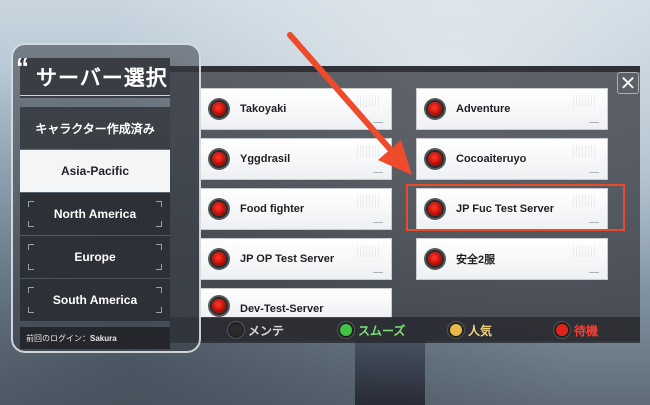 Image resolution: width=650 pixels, height=405 pixels. What do you see at coordinates (343, 95) in the screenshot?
I see `arrow-shaft` at bounding box center [343, 95].